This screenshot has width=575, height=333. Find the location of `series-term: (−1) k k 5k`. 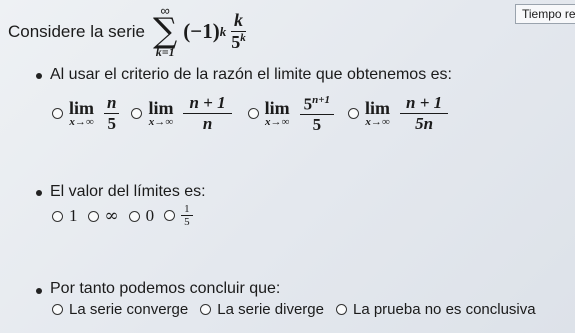

series-term: (−1) k k 5k is located at coordinates (216, 31).